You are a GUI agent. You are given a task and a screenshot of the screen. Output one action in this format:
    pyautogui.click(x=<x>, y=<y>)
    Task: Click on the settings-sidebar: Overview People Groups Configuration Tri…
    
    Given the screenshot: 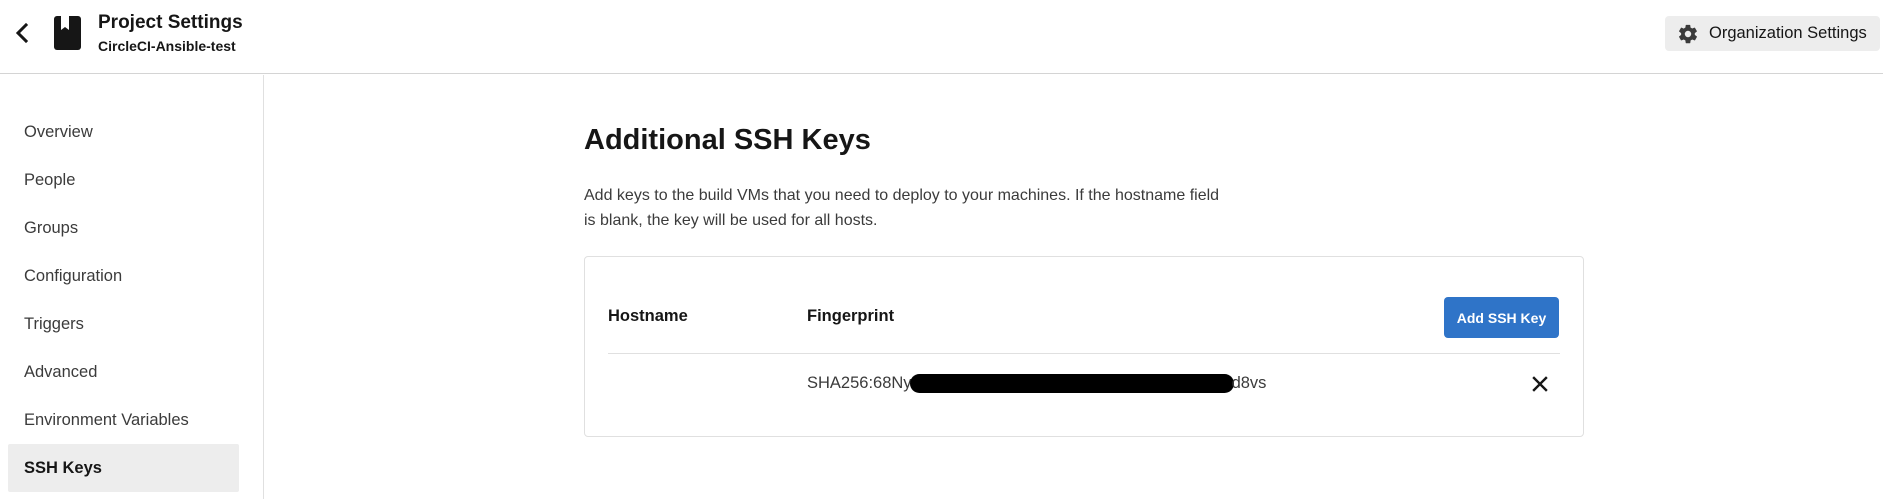 What is the action you would take?
    pyautogui.click(x=132, y=287)
    